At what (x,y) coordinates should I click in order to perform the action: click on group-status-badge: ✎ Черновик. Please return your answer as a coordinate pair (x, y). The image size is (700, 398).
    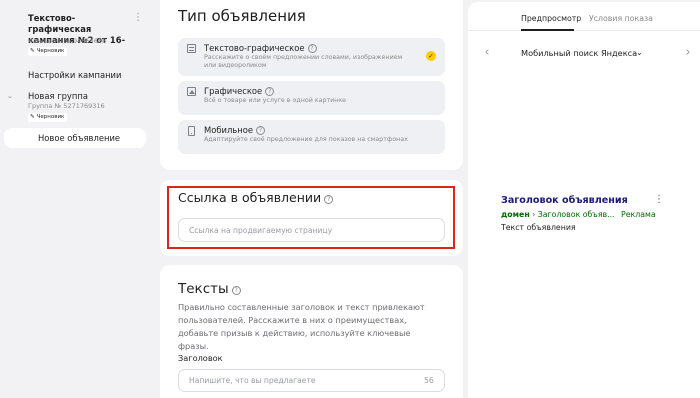
    Looking at the image, I should click on (48, 117).